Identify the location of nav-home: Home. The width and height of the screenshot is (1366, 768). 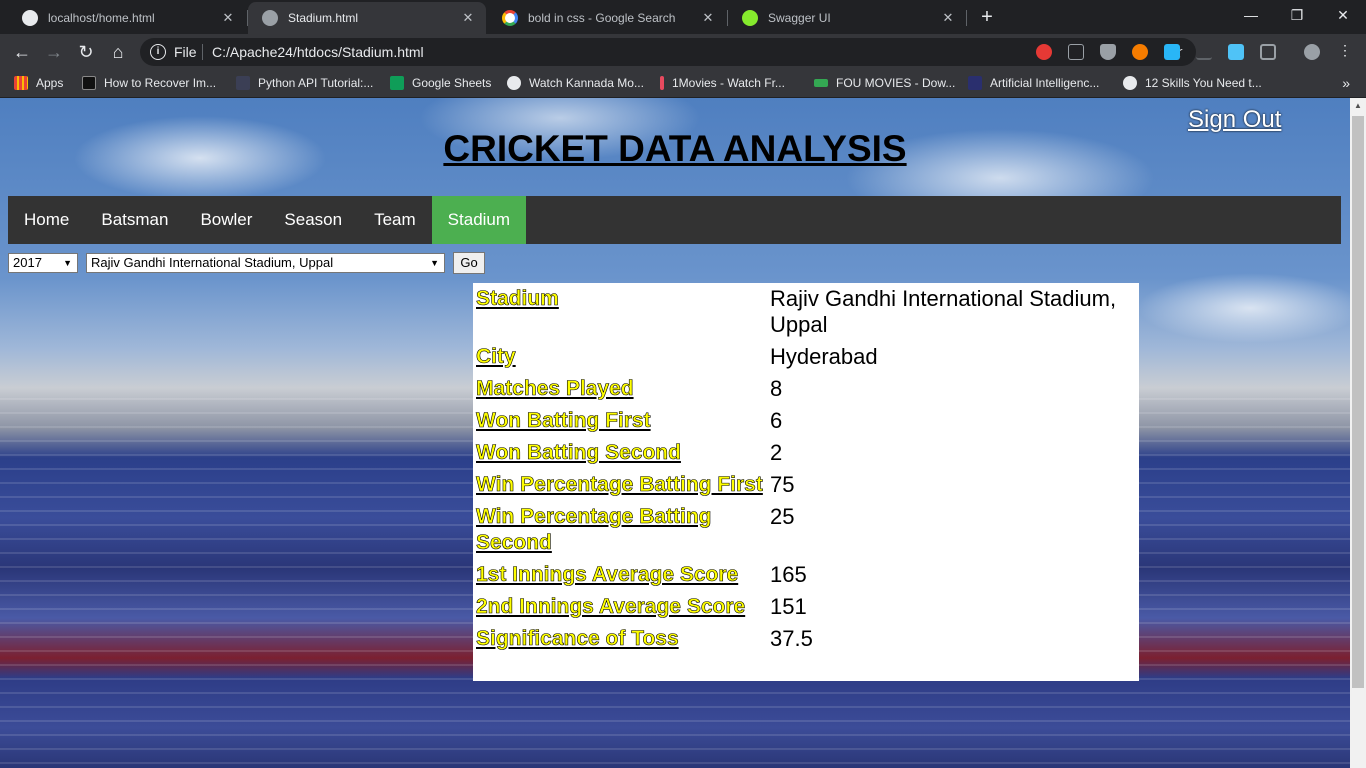
(46, 220).